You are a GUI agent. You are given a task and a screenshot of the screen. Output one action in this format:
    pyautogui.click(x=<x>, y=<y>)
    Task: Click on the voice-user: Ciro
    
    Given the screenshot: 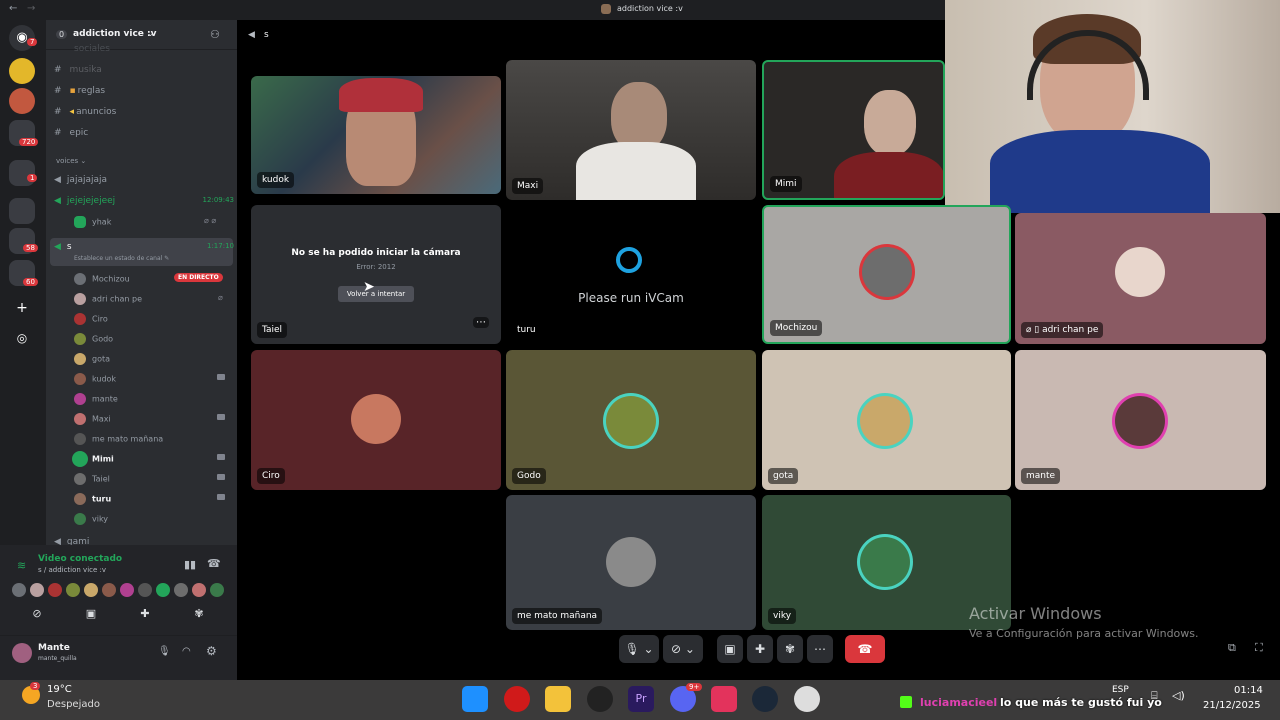 What is the action you would take?
    pyautogui.click(x=91, y=319)
    